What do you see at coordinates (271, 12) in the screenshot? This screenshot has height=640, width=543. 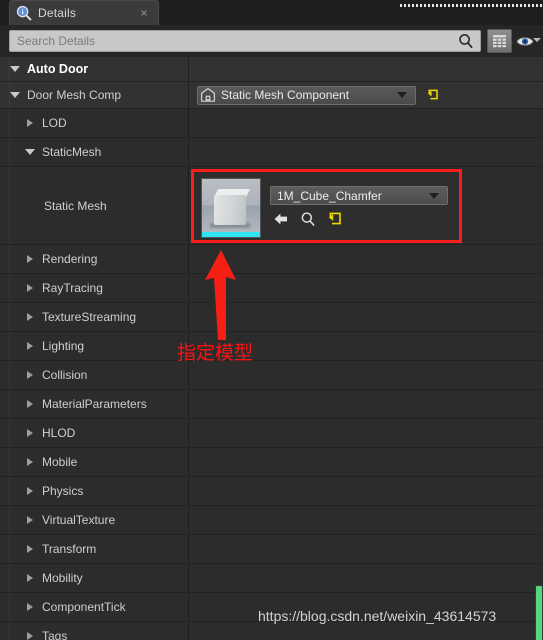 I see `tab-strip: Details ×` at bounding box center [271, 12].